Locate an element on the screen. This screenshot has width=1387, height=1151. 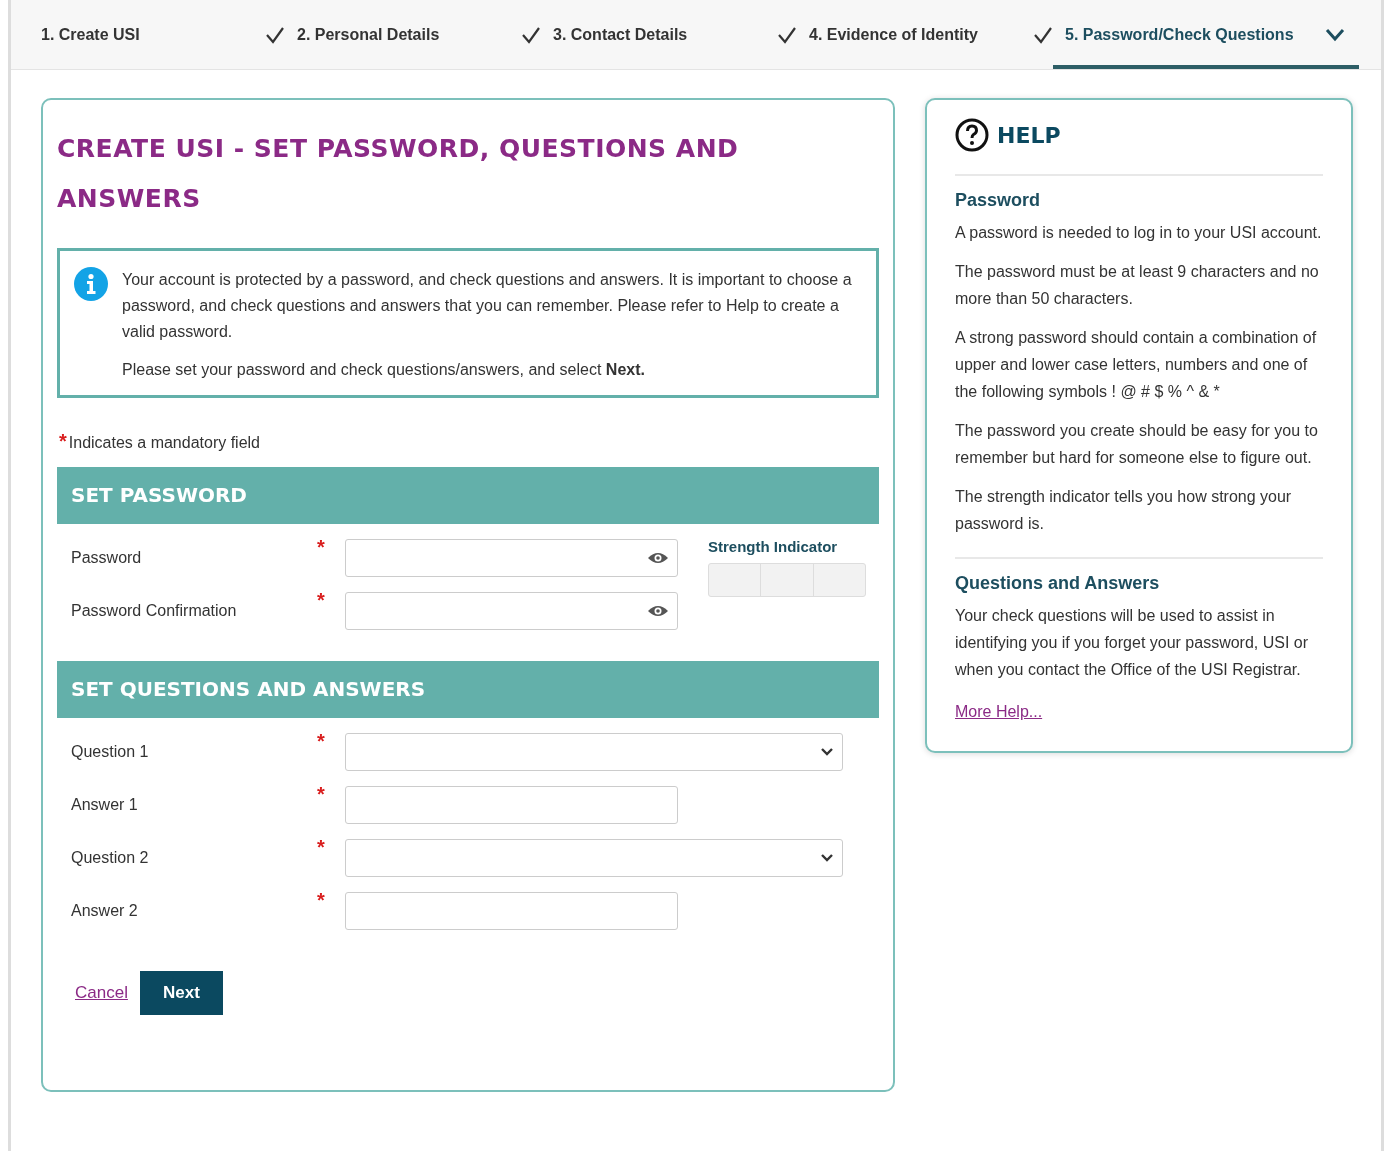
mandatory-note: Indicates a mandatory field is located at coordinates (164, 442).